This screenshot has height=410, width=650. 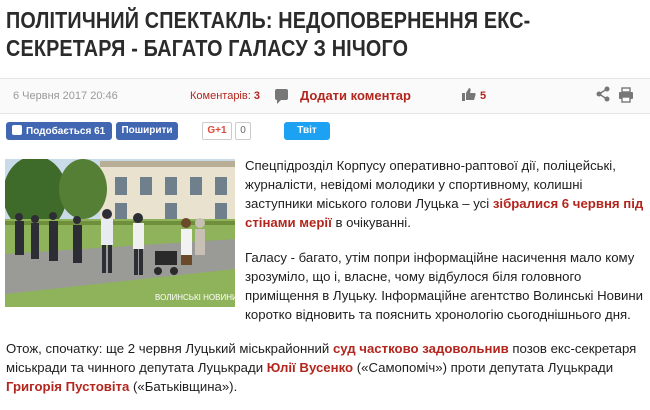 I want to click on vusenko-link: Юлії Вусенко, so click(x=310, y=367).